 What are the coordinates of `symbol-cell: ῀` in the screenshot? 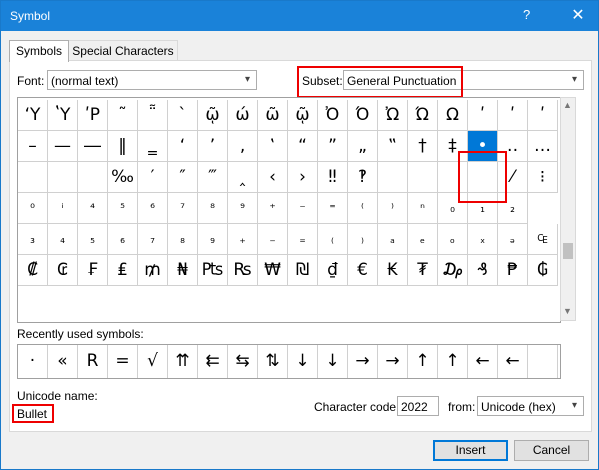 It's located at (123, 115).